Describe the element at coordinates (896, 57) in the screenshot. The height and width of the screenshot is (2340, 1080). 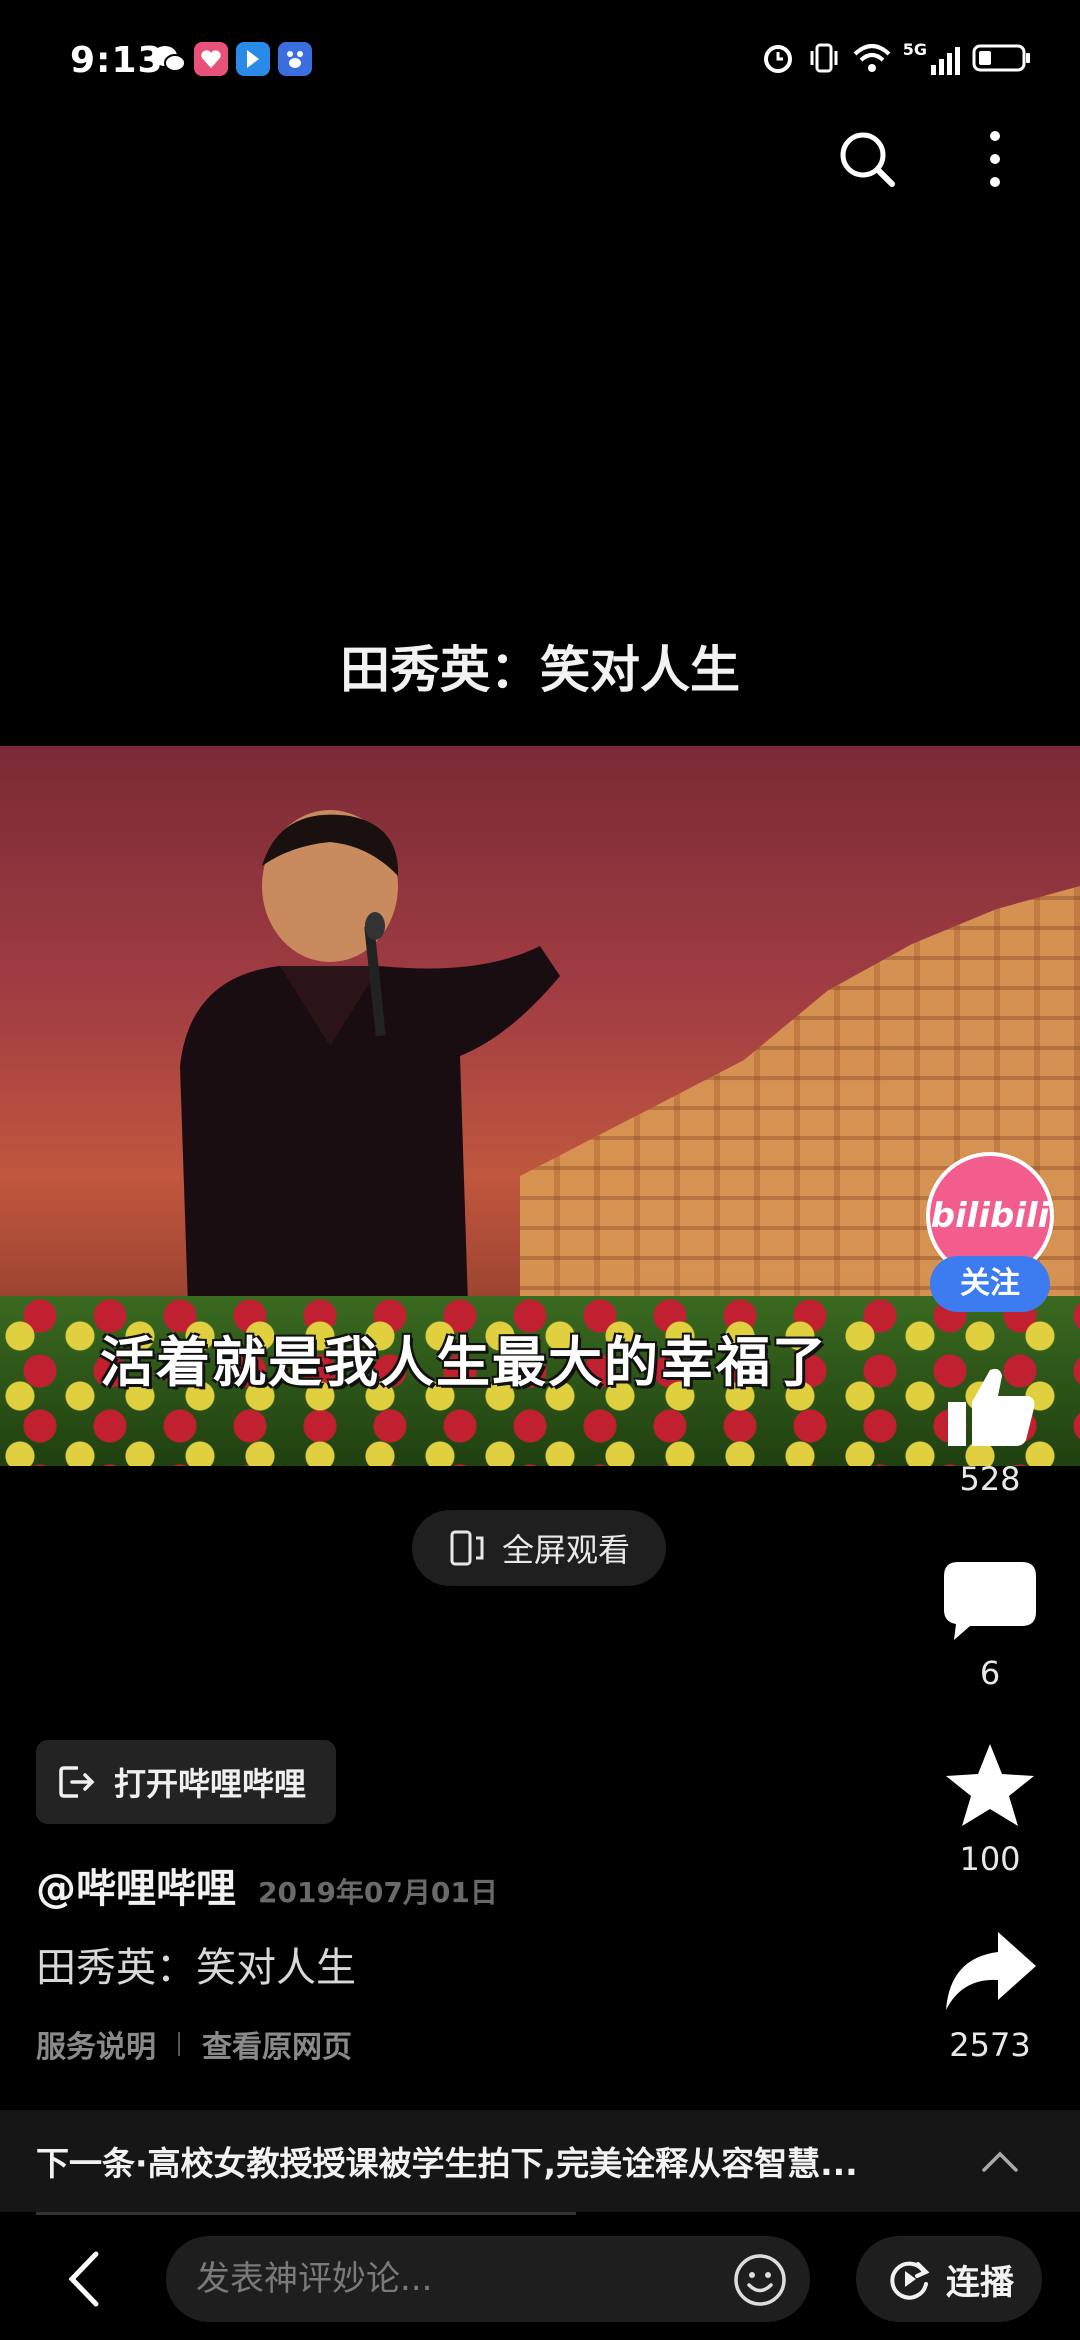
I see `status-indicators: 5G` at that location.